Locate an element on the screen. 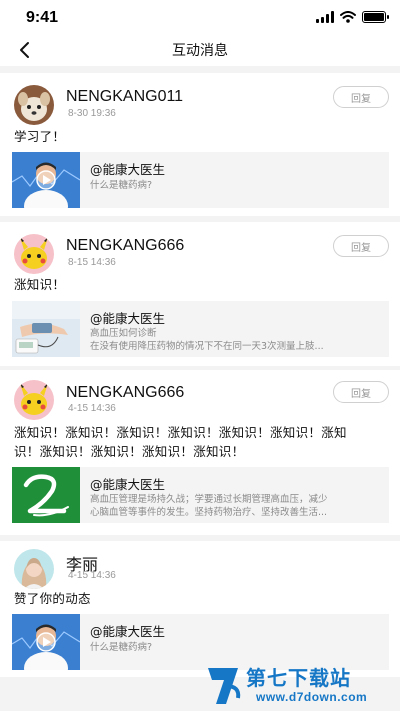 The height and width of the screenshot is (711, 400). blood-pressure-thumbnail is located at coordinates (46, 329).